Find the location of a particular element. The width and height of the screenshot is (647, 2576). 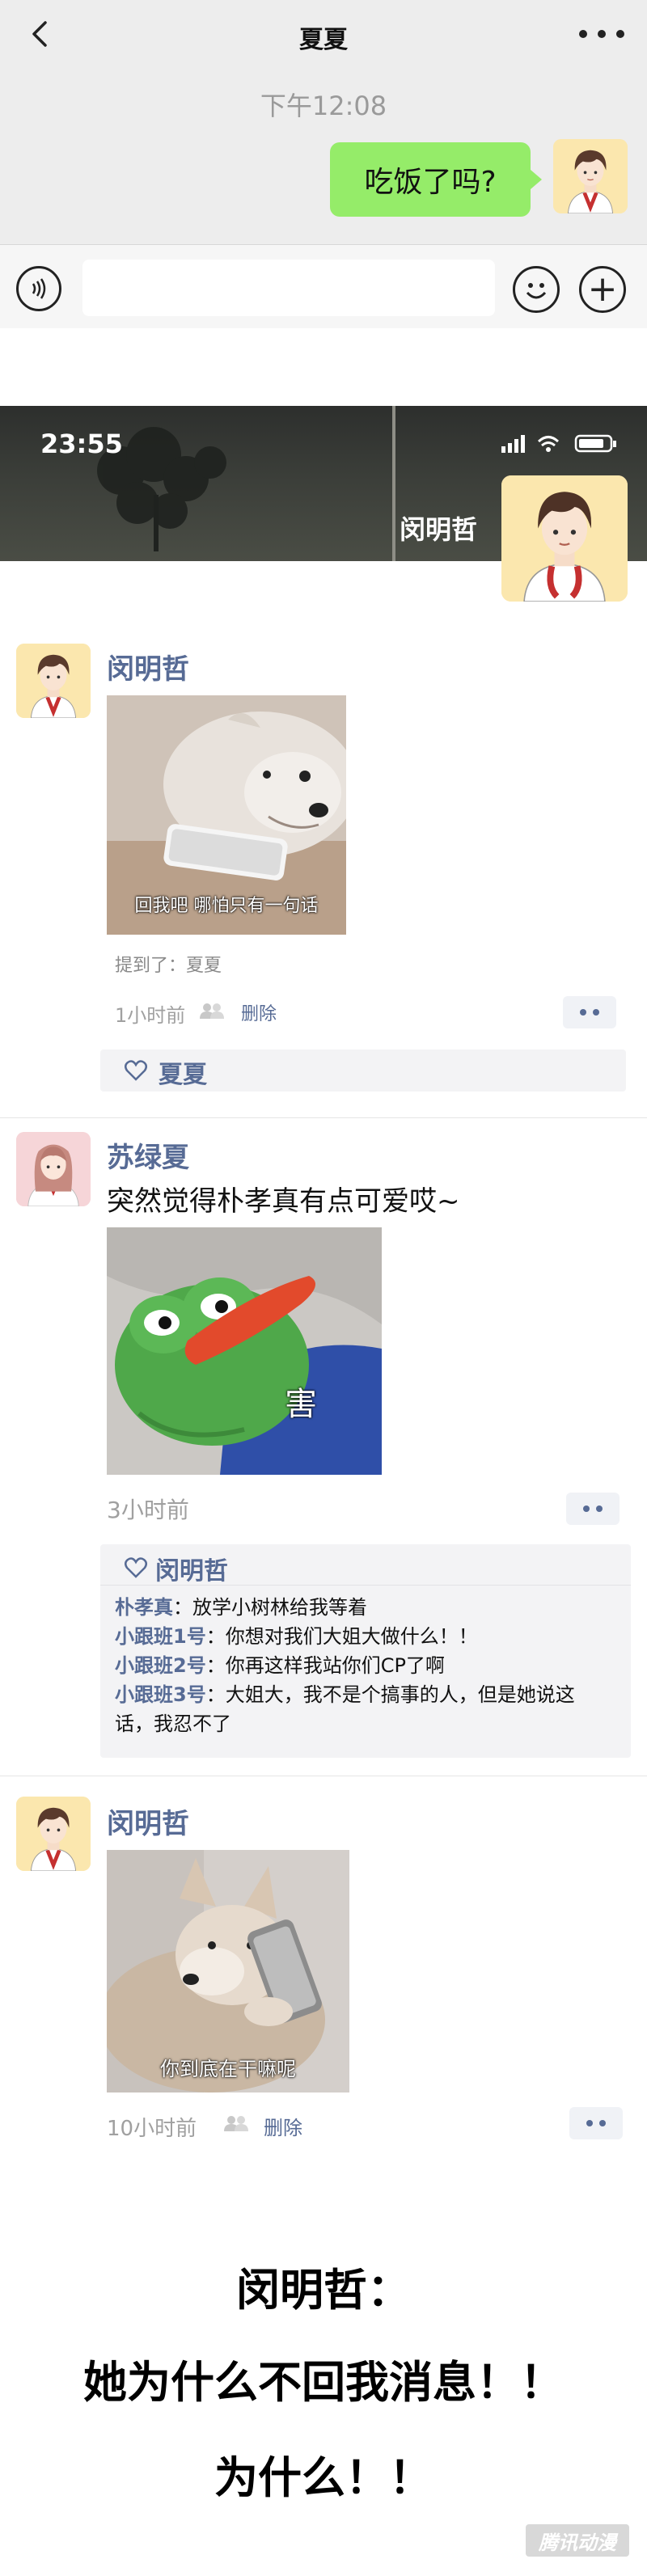

chat-header: 夏夏 is located at coordinates (323, 35).